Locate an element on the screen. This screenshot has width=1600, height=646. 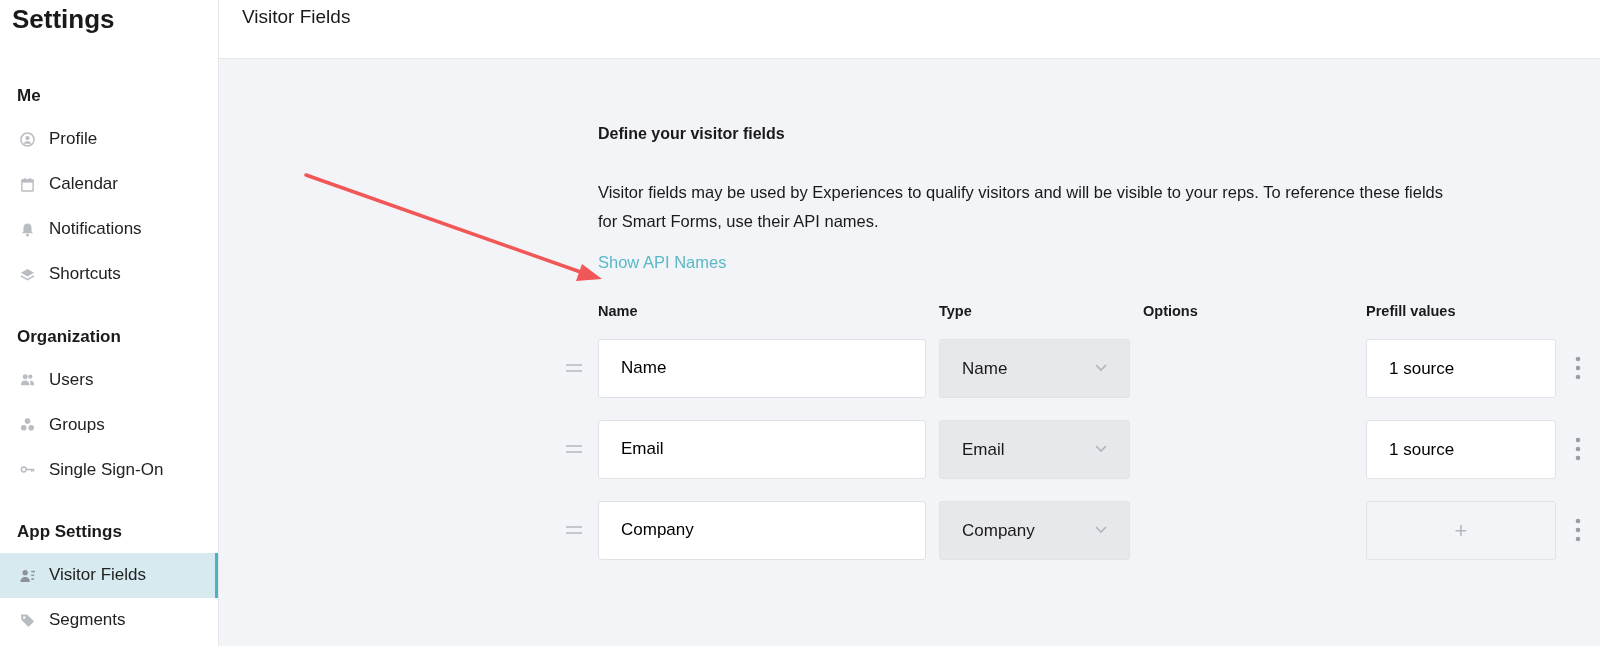
page-heading: Visitor Fields is located at coordinates (297, 17).